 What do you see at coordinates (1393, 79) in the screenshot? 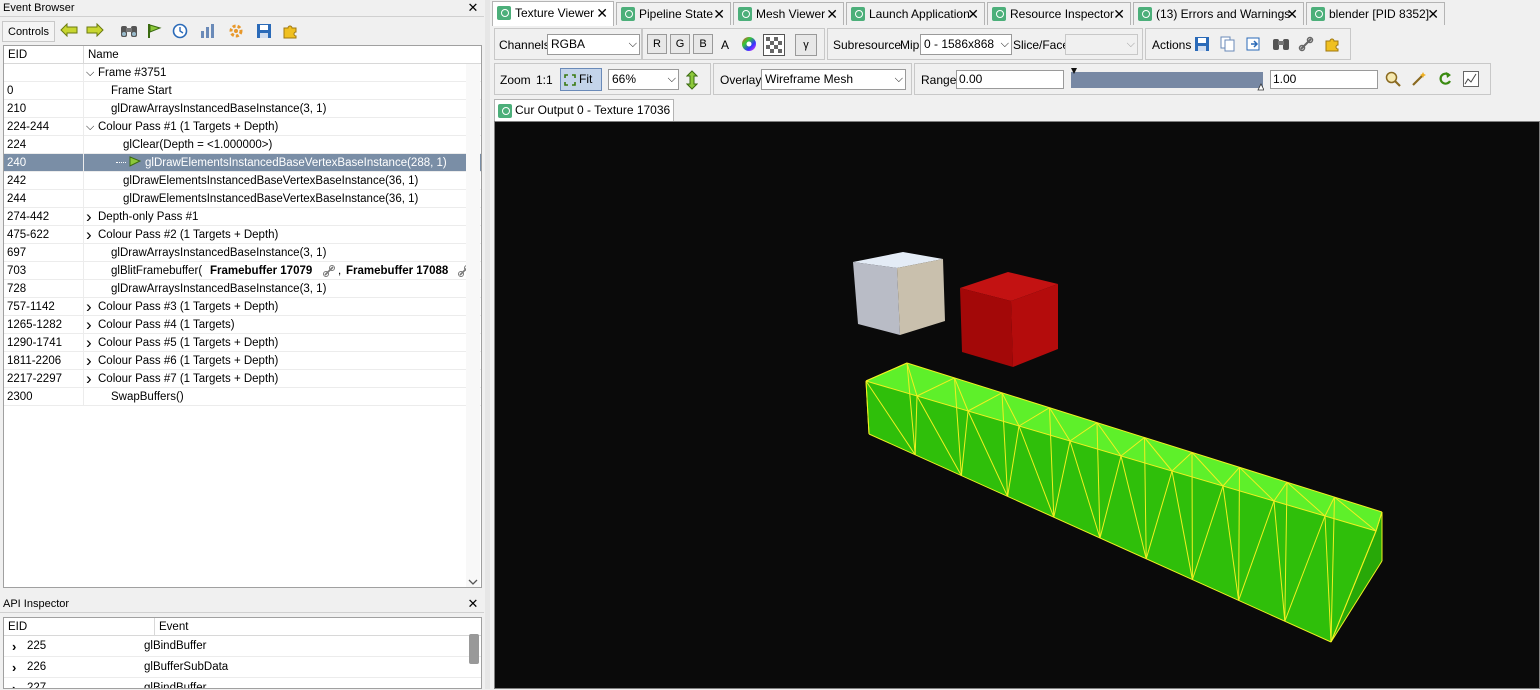
I see `zoom-range-magnifier-icon` at bounding box center [1393, 79].